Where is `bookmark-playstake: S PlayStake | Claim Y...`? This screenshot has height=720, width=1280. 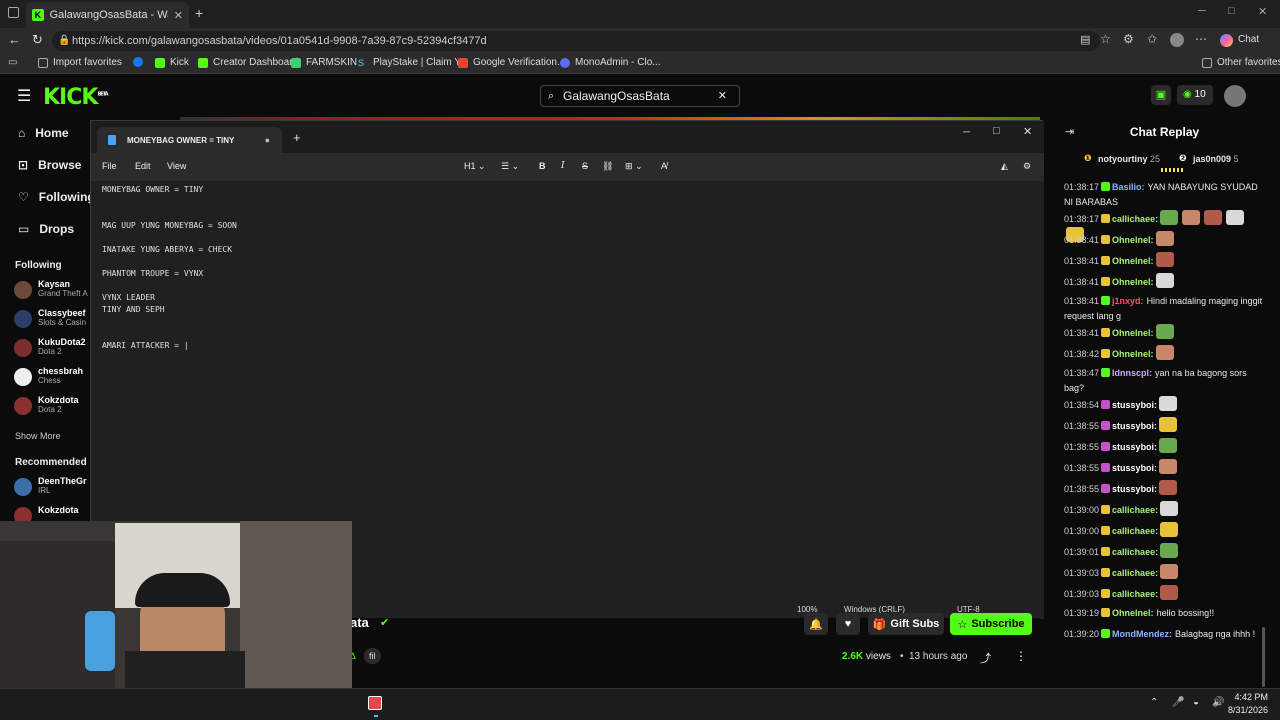 bookmark-playstake: S PlayStake | Claim Y... is located at coordinates (413, 62).